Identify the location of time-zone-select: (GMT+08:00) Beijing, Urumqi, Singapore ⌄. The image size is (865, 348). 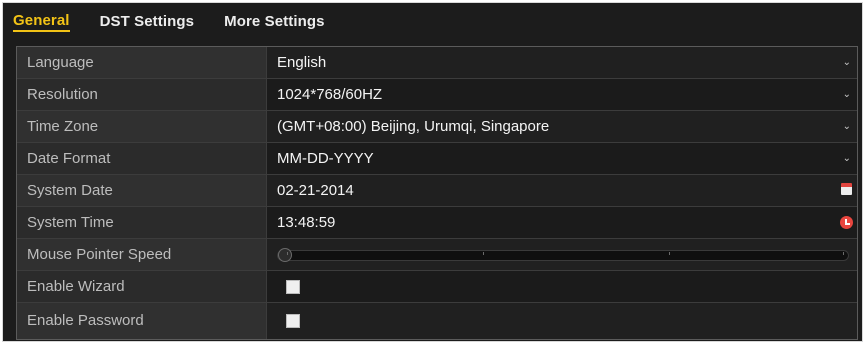
(562, 126).